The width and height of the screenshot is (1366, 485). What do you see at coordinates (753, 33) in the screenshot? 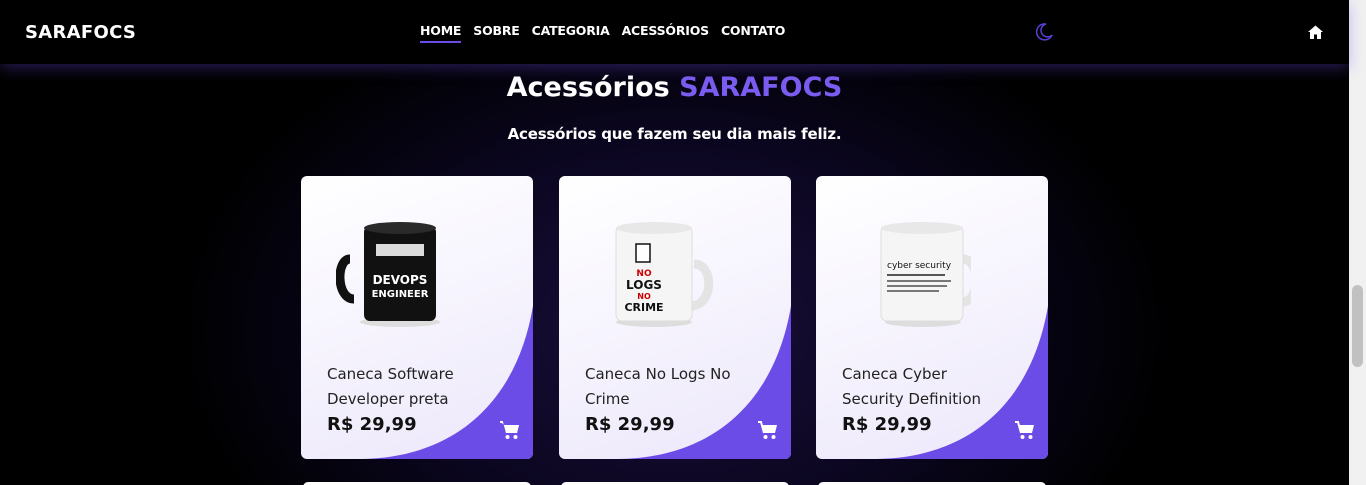
I see `nav-contato: CONTATO` at bounding box center [753, 33].